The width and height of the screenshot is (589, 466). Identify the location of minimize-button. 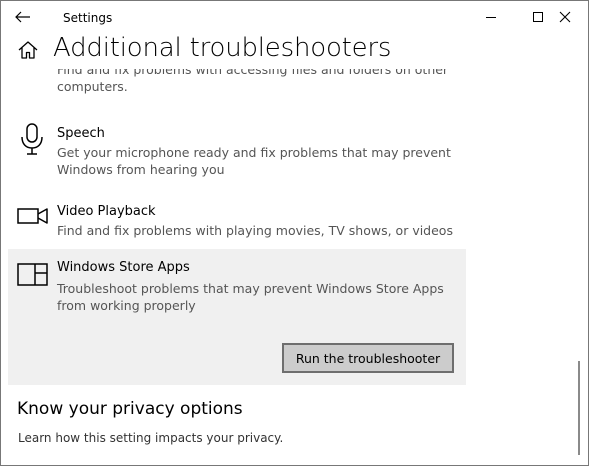
(490, 17).